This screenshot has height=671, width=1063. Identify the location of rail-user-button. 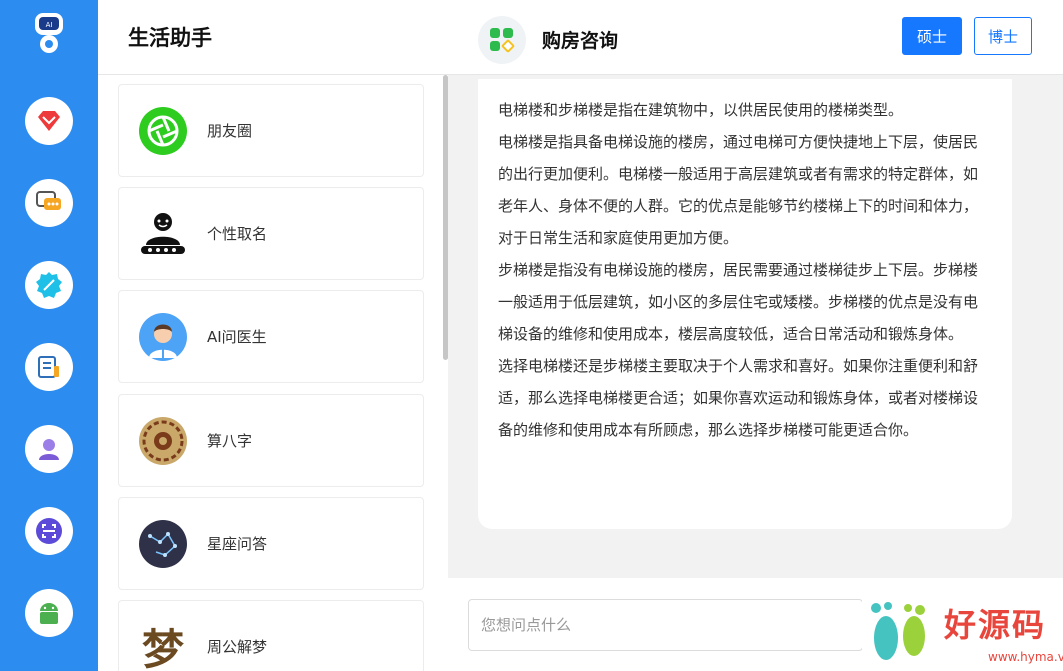
(49, 449).